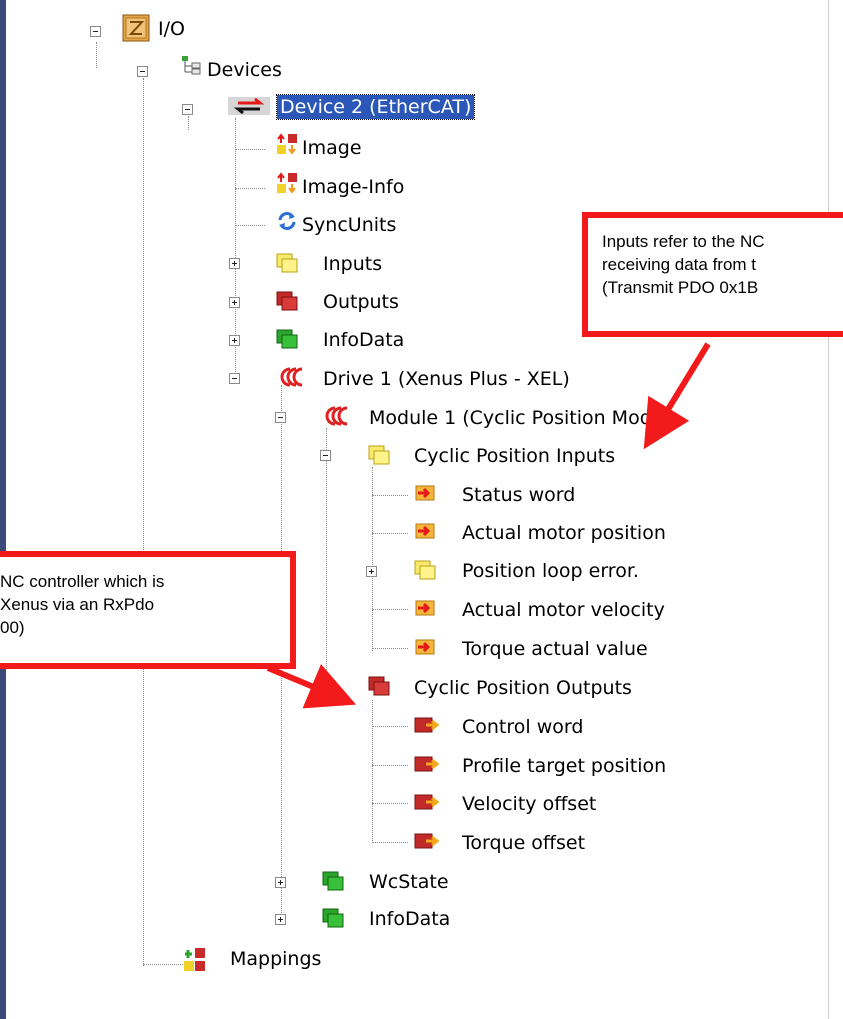  I want to click on expander-module1, so click(280, 417).